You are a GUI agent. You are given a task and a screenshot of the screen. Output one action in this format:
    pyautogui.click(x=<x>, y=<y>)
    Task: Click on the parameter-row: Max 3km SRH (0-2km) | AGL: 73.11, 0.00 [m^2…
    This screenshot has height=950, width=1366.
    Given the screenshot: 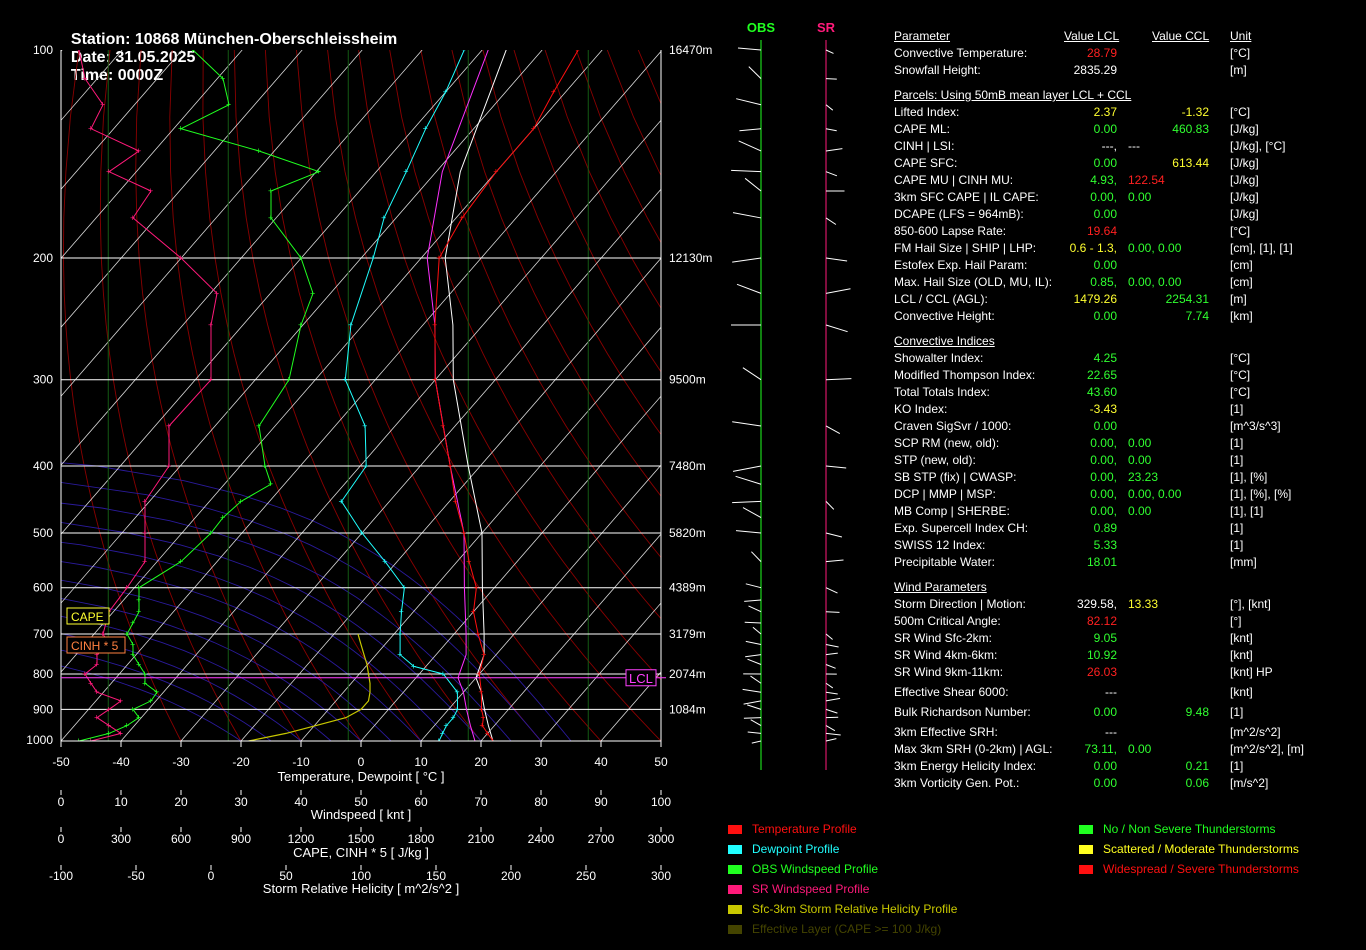 What is the action you would take?
    pyautogui.click(x=1124, y=749)
    